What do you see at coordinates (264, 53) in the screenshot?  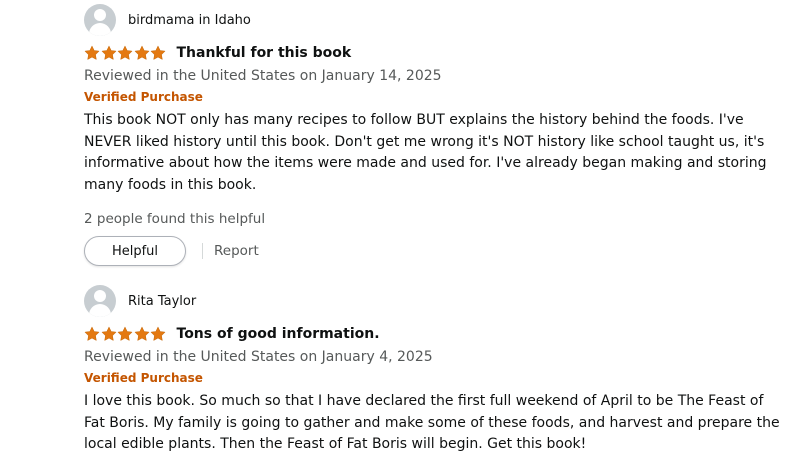 I see `review-title: Thankful for this book` at bounding box center [264, 53].